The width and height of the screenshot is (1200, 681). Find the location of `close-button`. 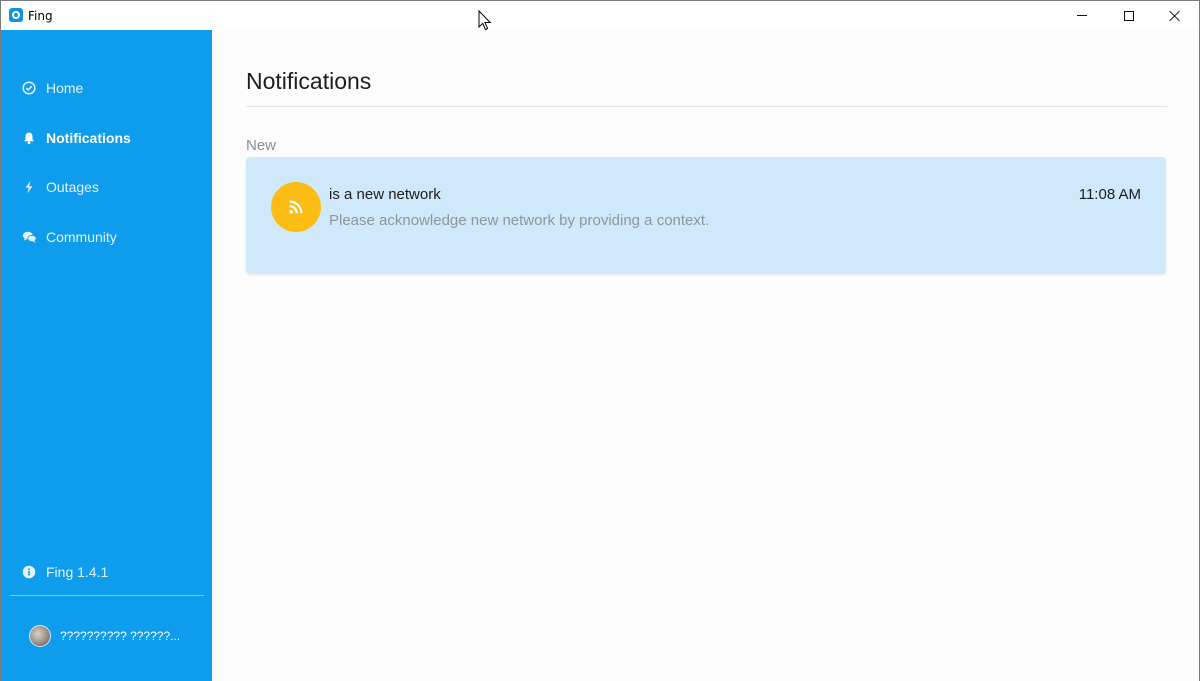

close-button is located at coordinates (1175, 15).